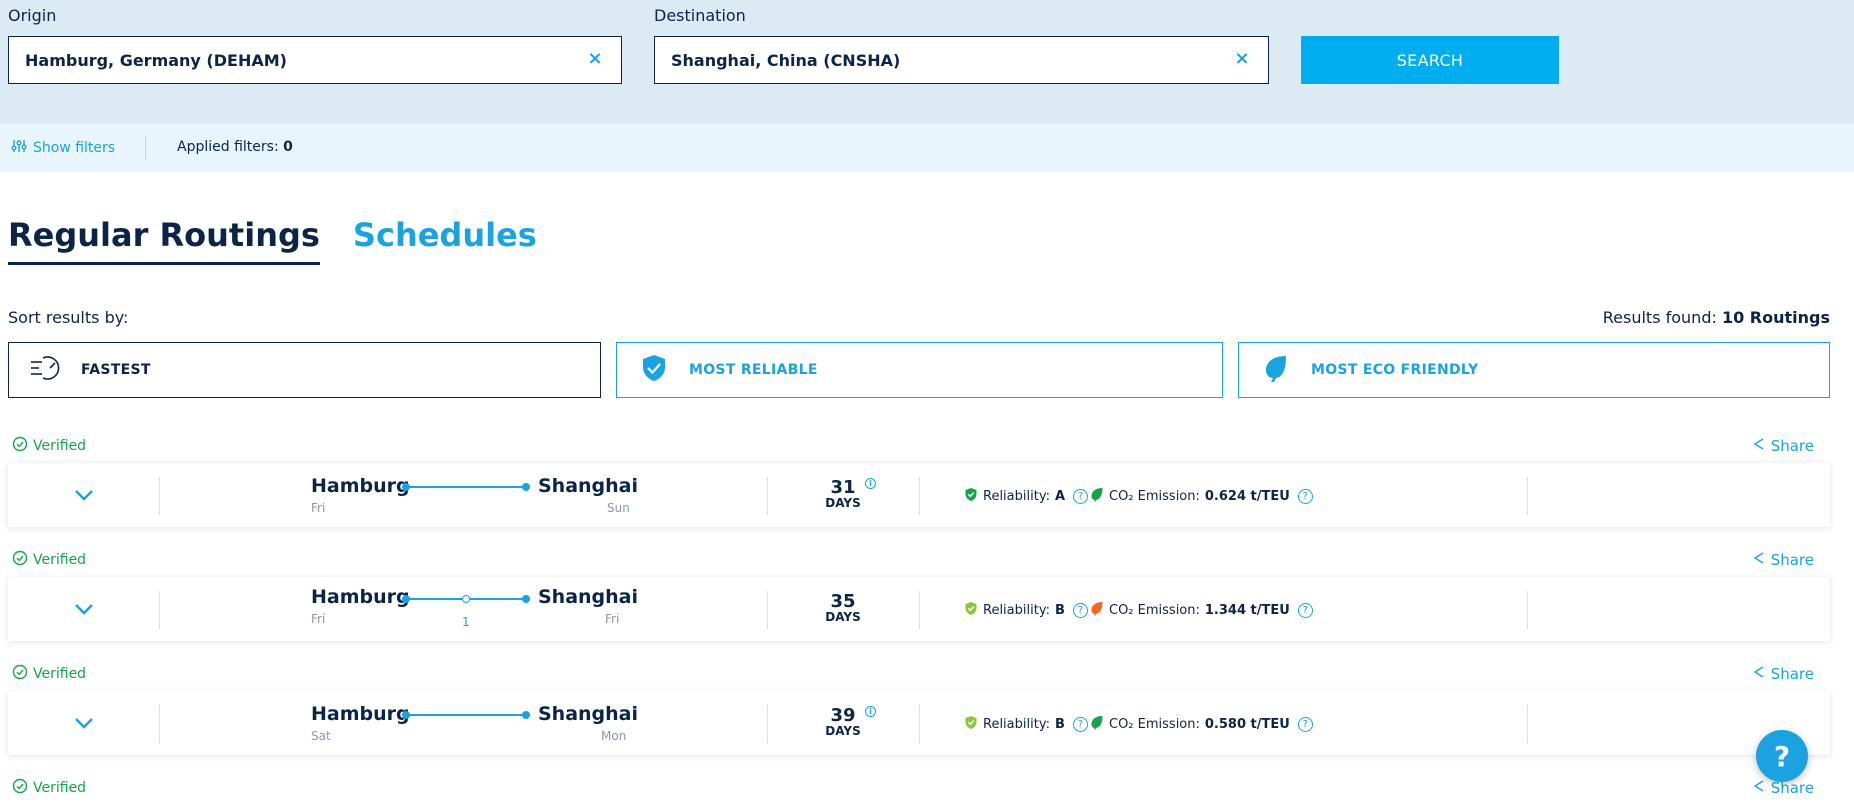 This screenshot has width=1854, height=802. I want to click on applied-filters-label: Applied filters:, so click(228, 147).